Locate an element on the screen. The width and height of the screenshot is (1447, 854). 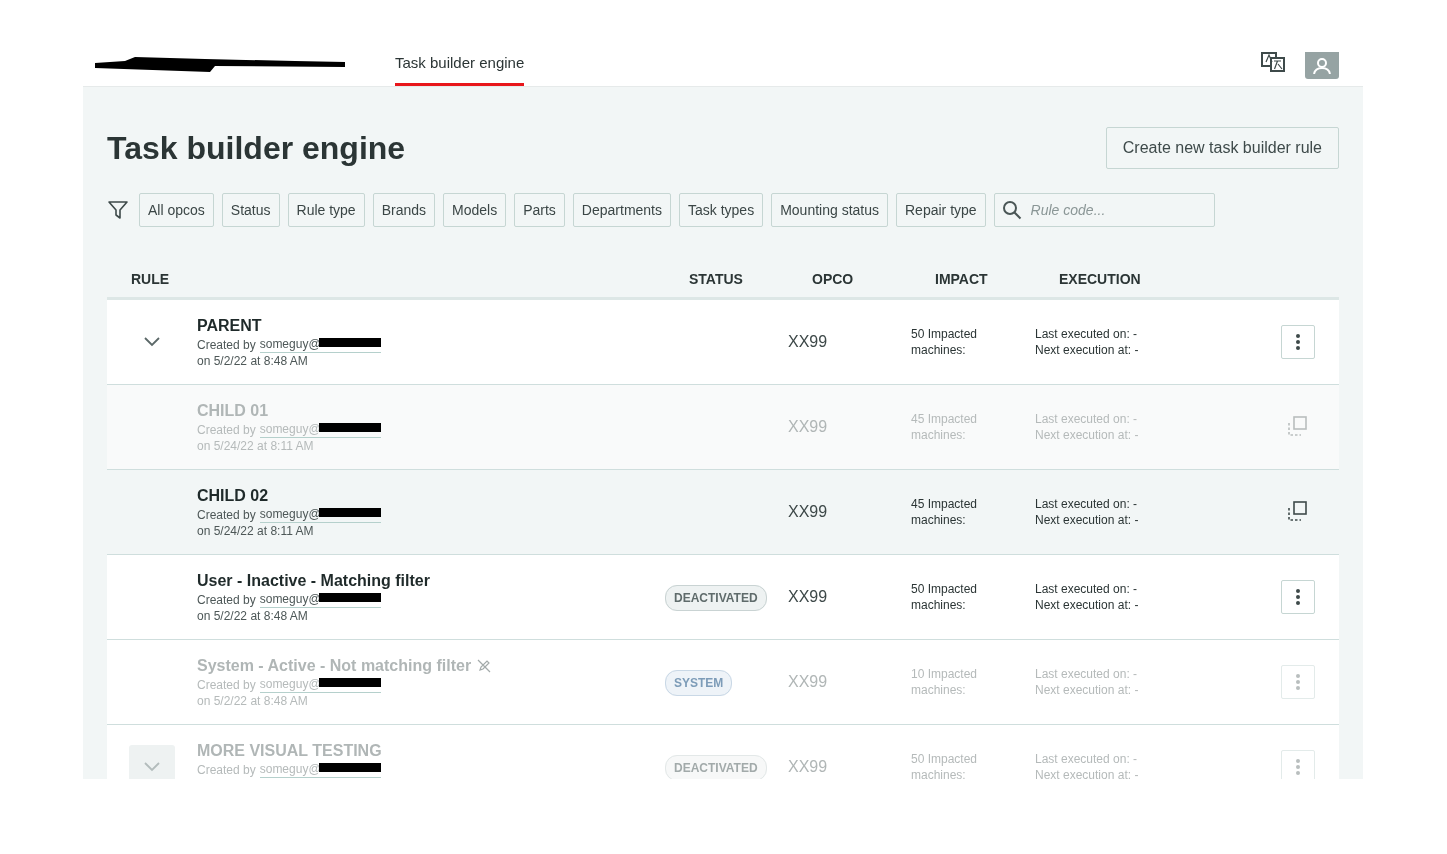
search-icon is located at coordinates (1011, 210).